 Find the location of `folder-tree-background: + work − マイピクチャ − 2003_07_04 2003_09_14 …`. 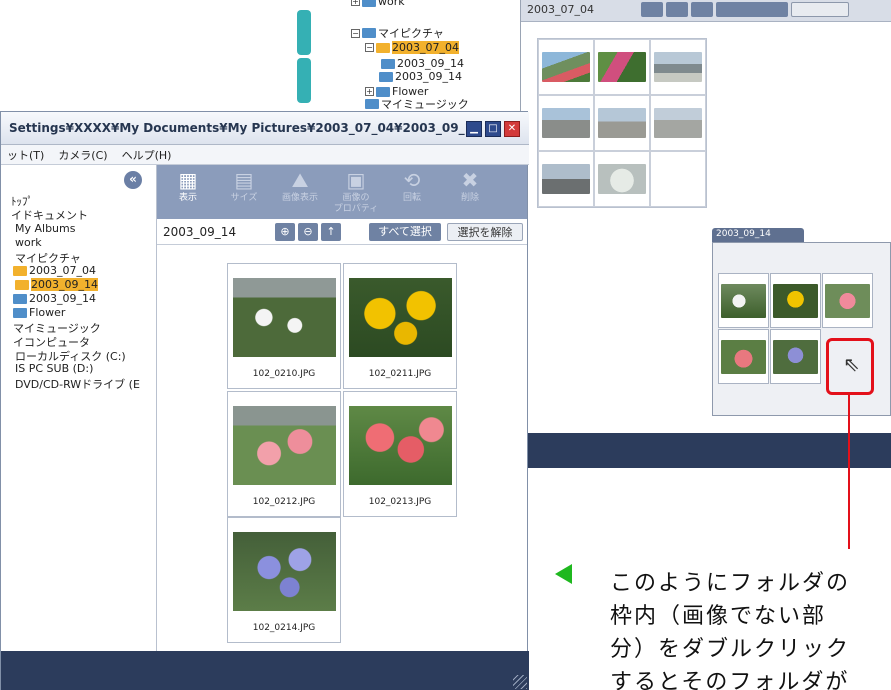

folder-tree-background: + work − マイピクチャ − 2003_07_04 2003_09_14 … is located at coordinates (428, 55).